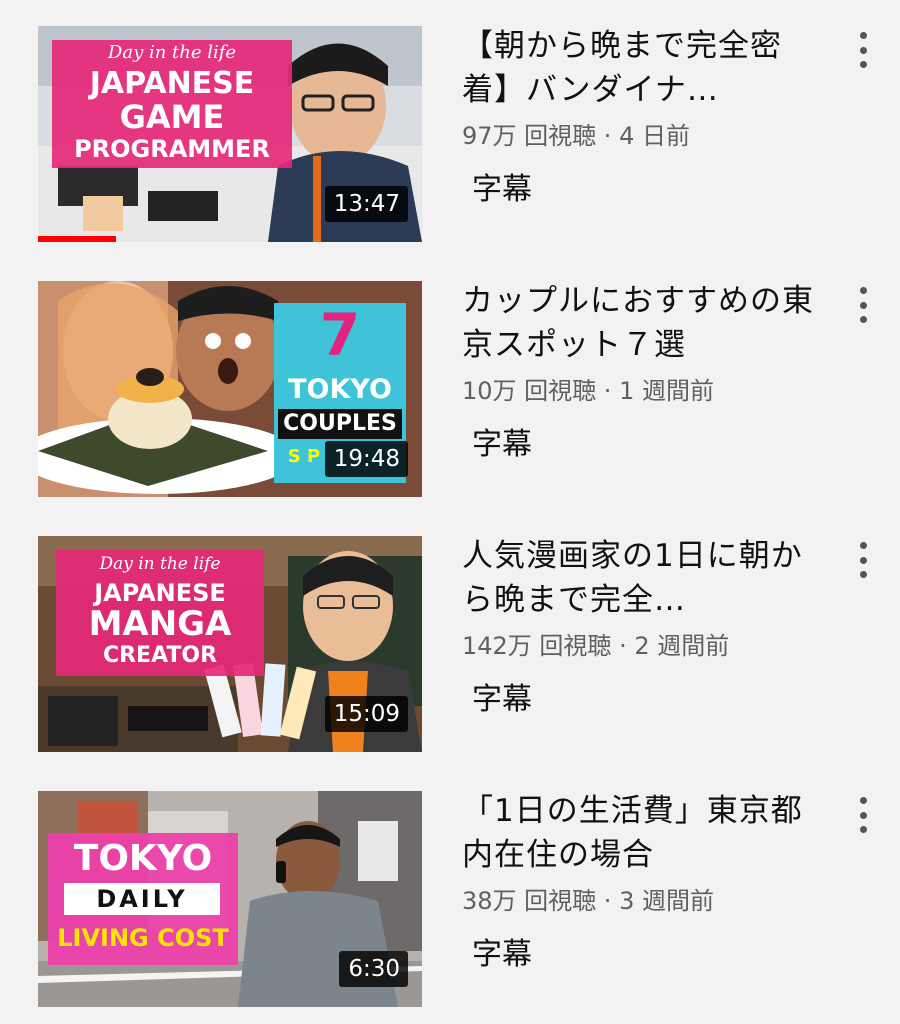 This screenshot has height=1024, width=900. Describe the element at coordinates (666, 391) in the screenshot. I see `upload-age: 1 週間前` at that location.